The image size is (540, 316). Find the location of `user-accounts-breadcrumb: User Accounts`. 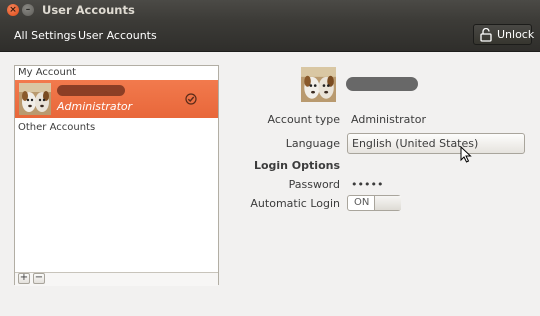

user-accounts-breadcrumb: User Accounts is located at coordinates (117, 35).